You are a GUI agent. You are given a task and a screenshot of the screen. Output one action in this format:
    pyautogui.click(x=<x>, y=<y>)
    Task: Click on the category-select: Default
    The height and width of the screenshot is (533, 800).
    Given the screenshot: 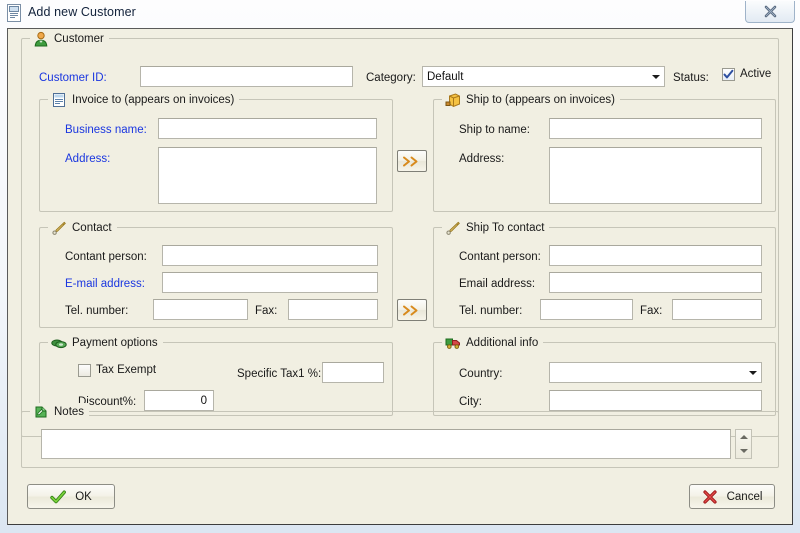 What is the action you would take?
    pyautogui.click(x=543, y=76)
    